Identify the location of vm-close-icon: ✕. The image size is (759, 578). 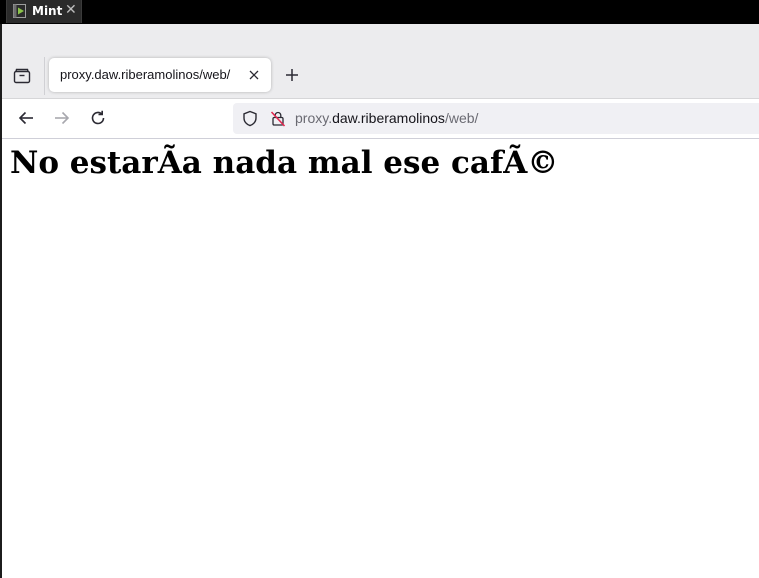
(71, 10).